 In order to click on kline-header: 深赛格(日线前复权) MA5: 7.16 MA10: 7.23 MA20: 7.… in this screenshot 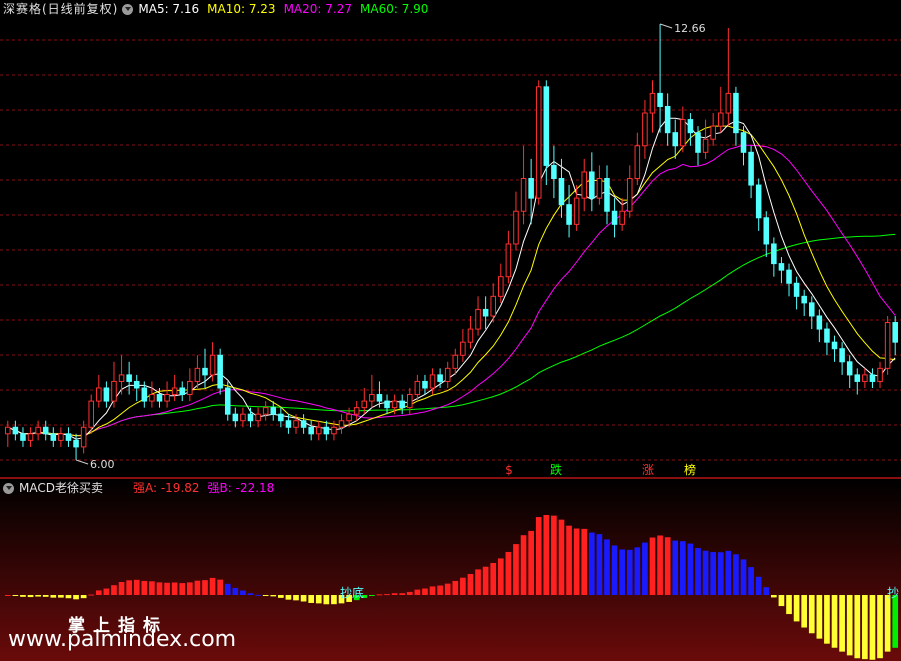, I will do `click(219, 9)`.